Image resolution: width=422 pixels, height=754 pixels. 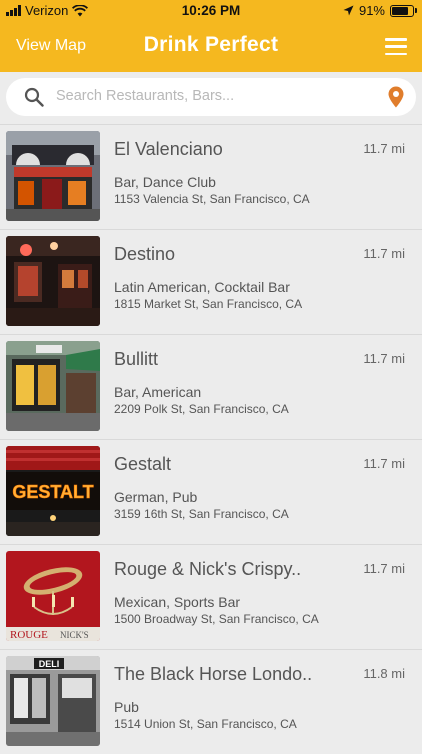 I want to click on venue-category: German, Pub, so click(x=156, y=497).